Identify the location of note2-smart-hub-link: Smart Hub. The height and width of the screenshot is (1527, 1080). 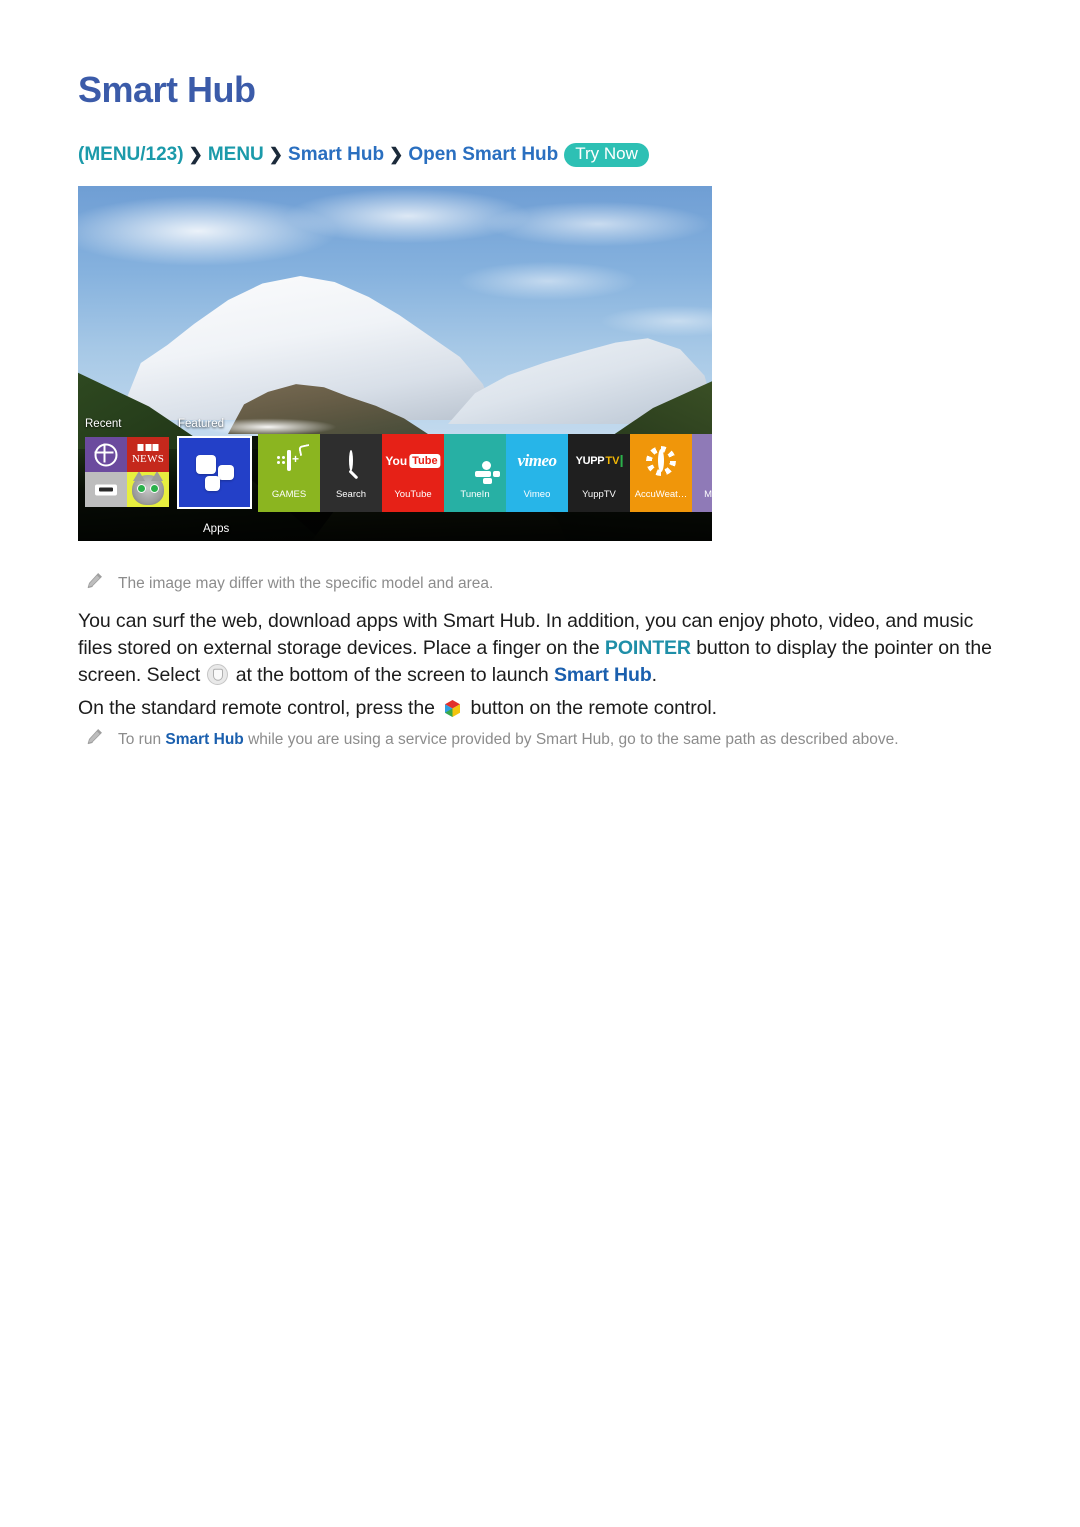
(204, 739).